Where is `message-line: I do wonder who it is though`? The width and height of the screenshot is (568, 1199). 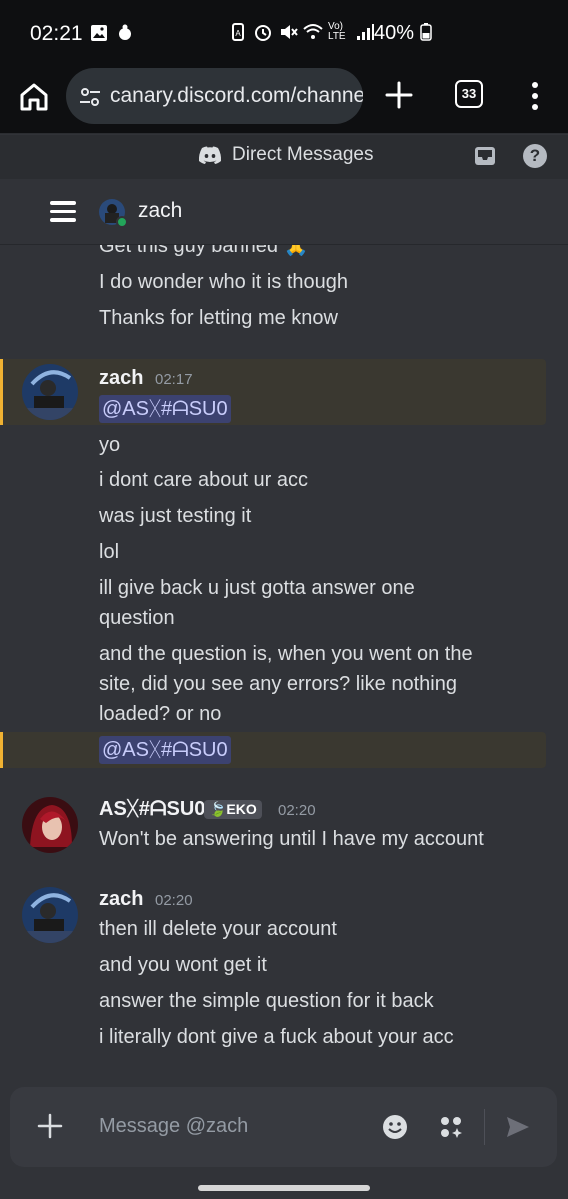 message-line: I do wonder who it is though is located at coordinates (224, 282).